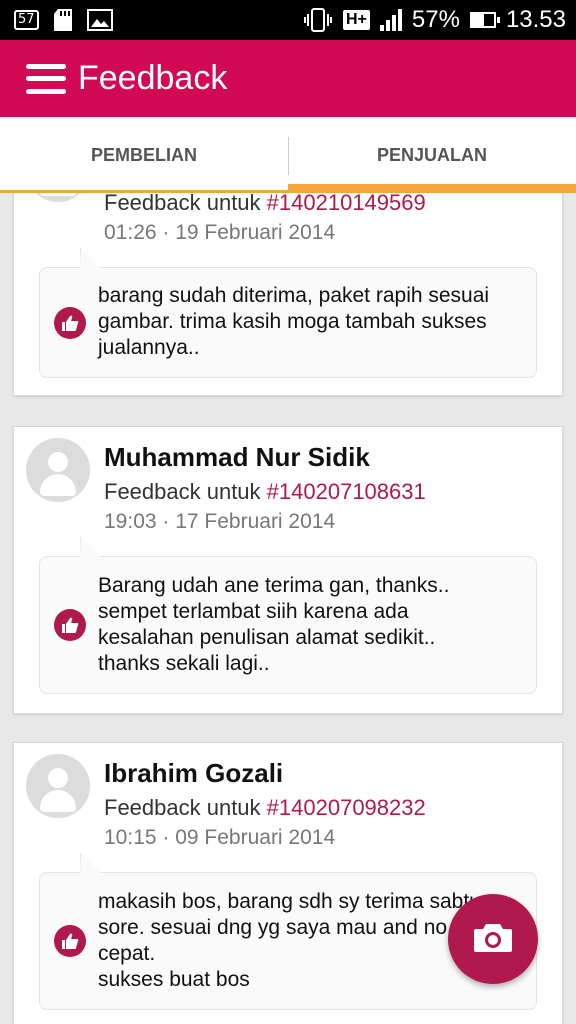  I want to click on tab-pembelian: PEMBELIAN, so click(144, 155).